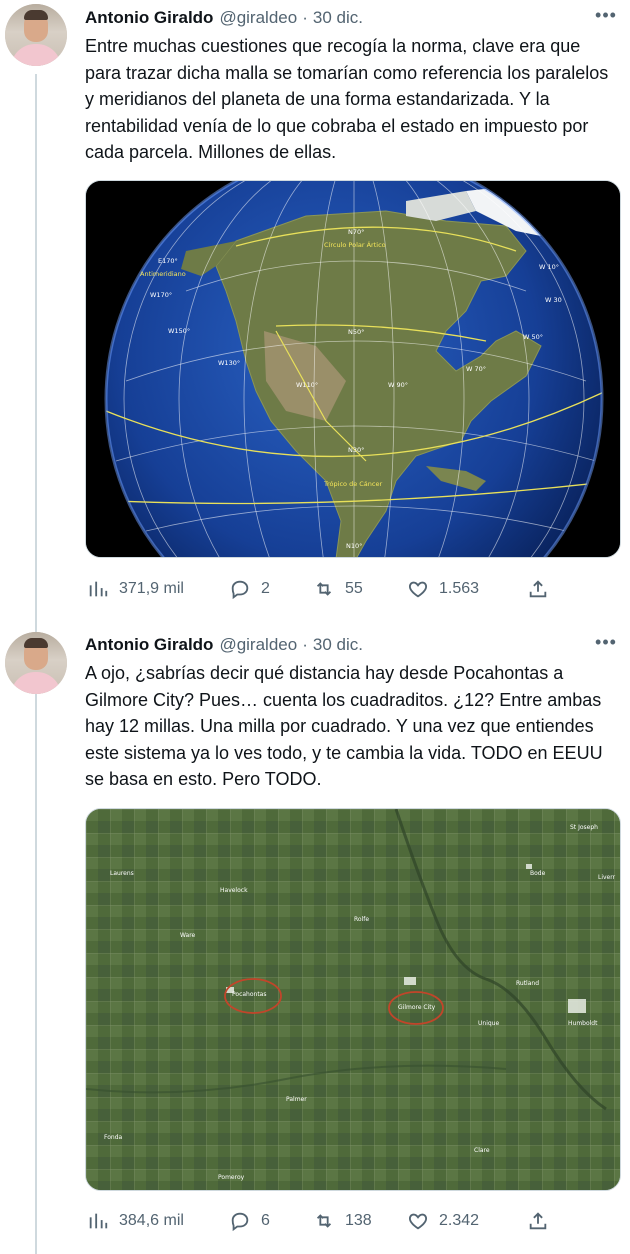 The height and width of the screenshot is (1254, 630). What do you see at coordinates (151, 588) in the screenshot?
I see `views-count: 371,9 mil` at bounding box center [151, 588].